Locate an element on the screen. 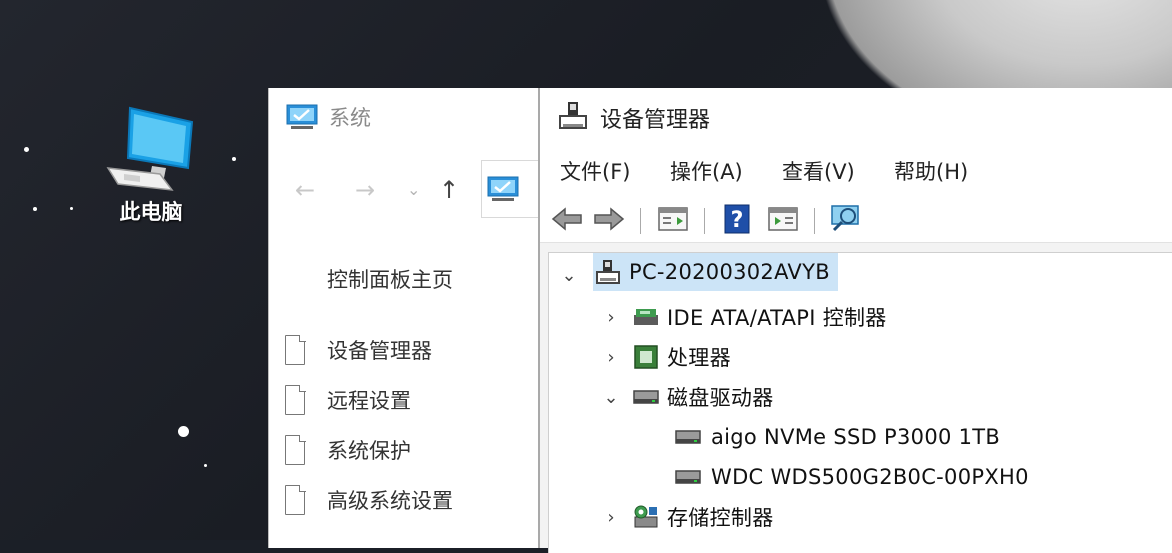  help-icon: ? is located at coordinates (737, 219).